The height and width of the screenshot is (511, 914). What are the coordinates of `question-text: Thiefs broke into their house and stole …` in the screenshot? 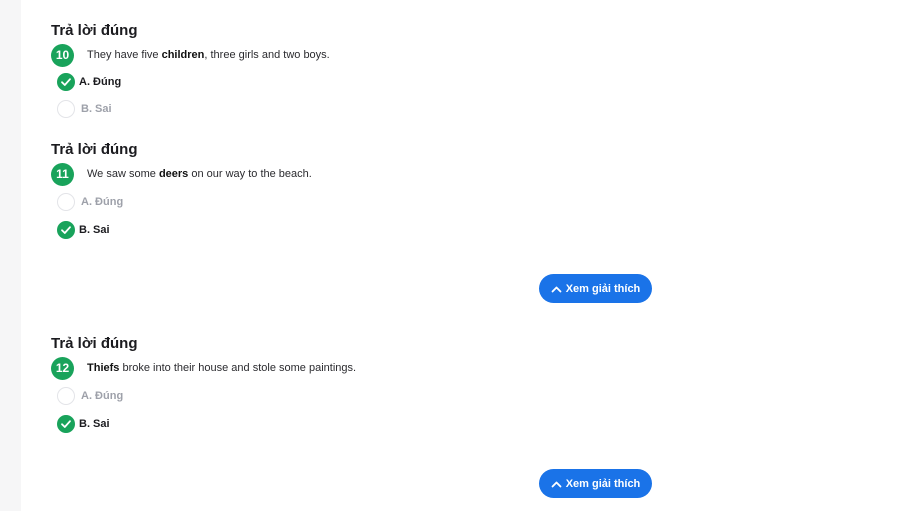 It's located at (222, 368).